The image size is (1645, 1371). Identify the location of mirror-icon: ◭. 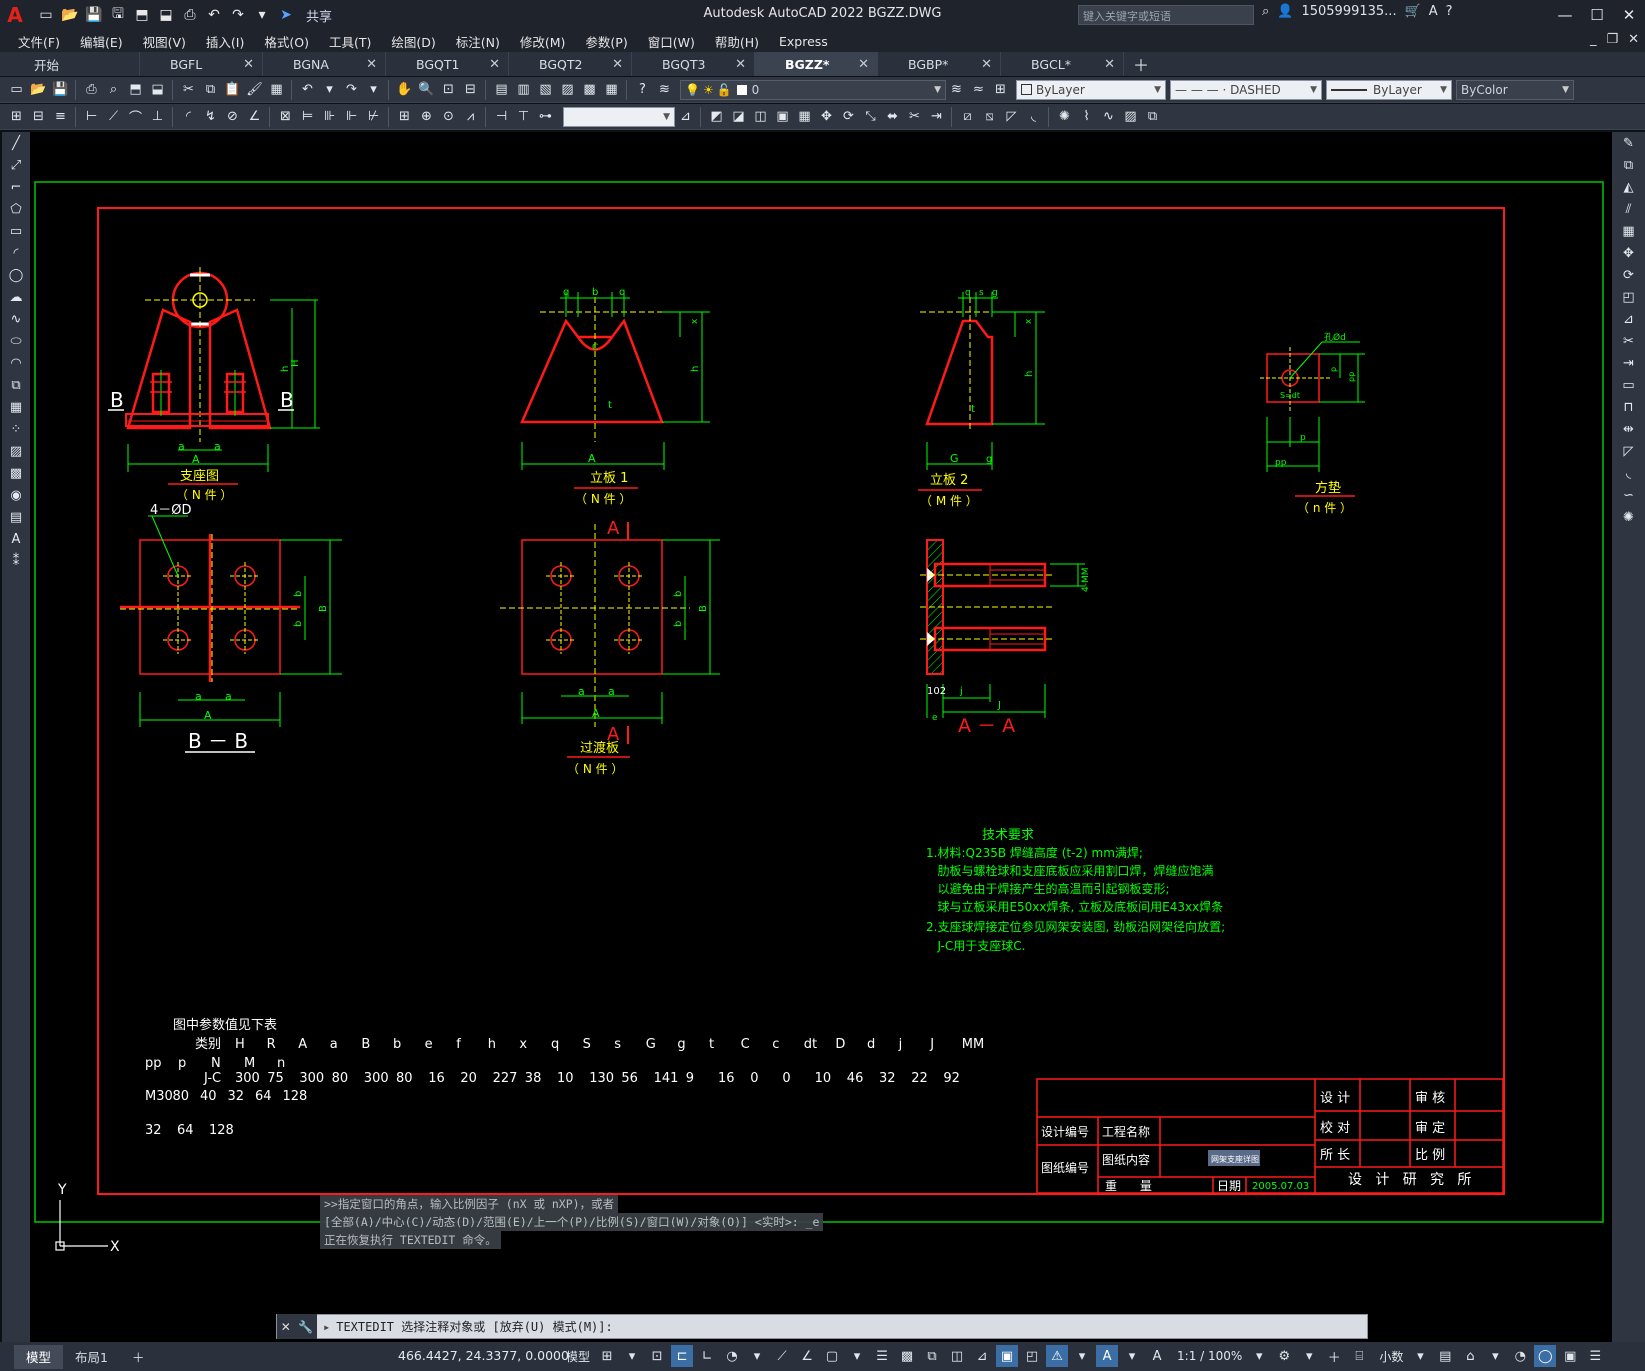
(1629, 187).